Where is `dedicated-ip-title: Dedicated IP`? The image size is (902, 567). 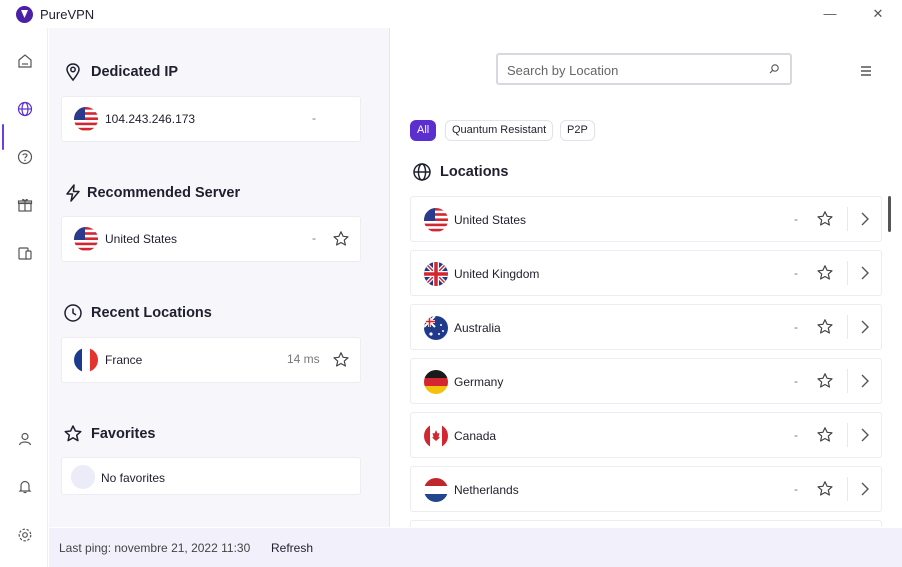 dedicated-ip-title: Dedicated IP is located at coordinates (135, 72).